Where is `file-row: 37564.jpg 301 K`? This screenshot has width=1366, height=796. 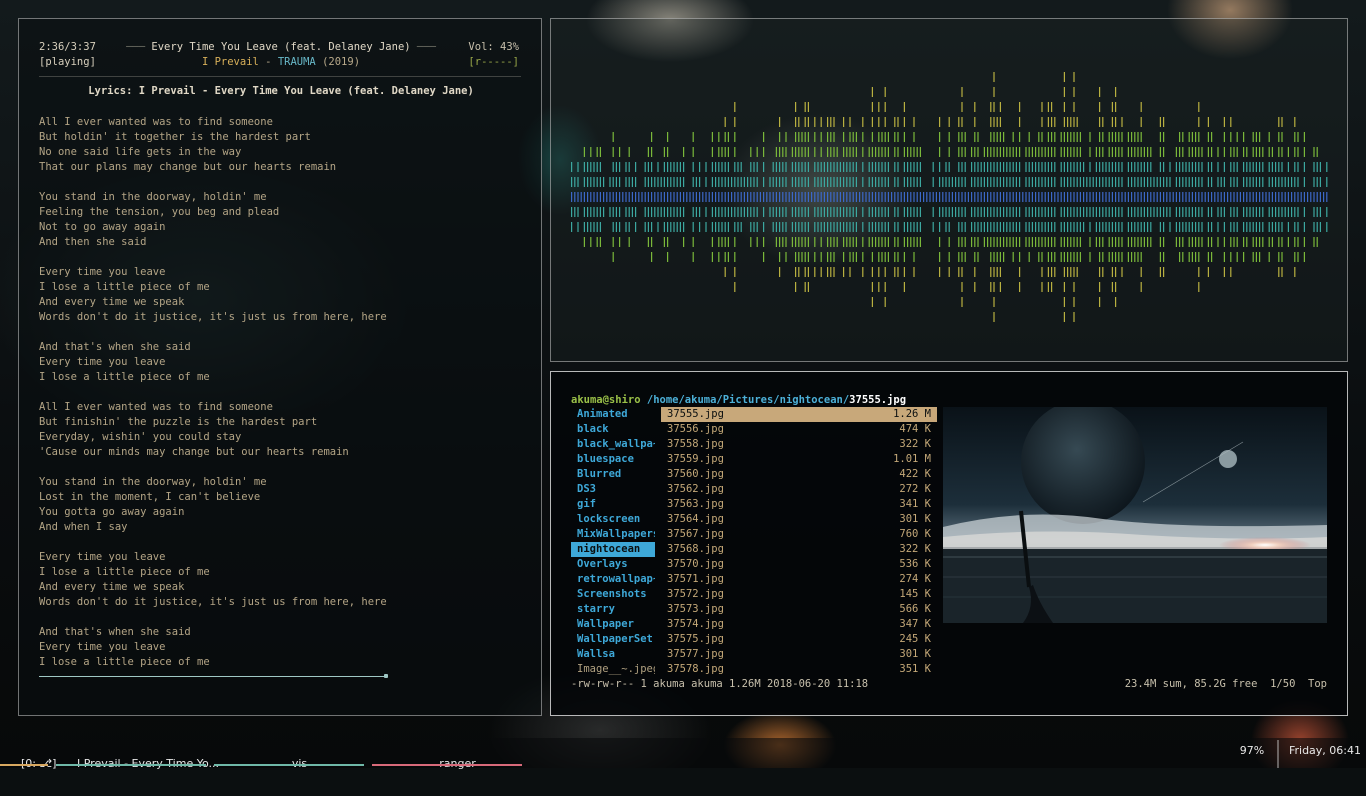 file-row: 37564.jpg 301 K is located at coordinates (799, 519).